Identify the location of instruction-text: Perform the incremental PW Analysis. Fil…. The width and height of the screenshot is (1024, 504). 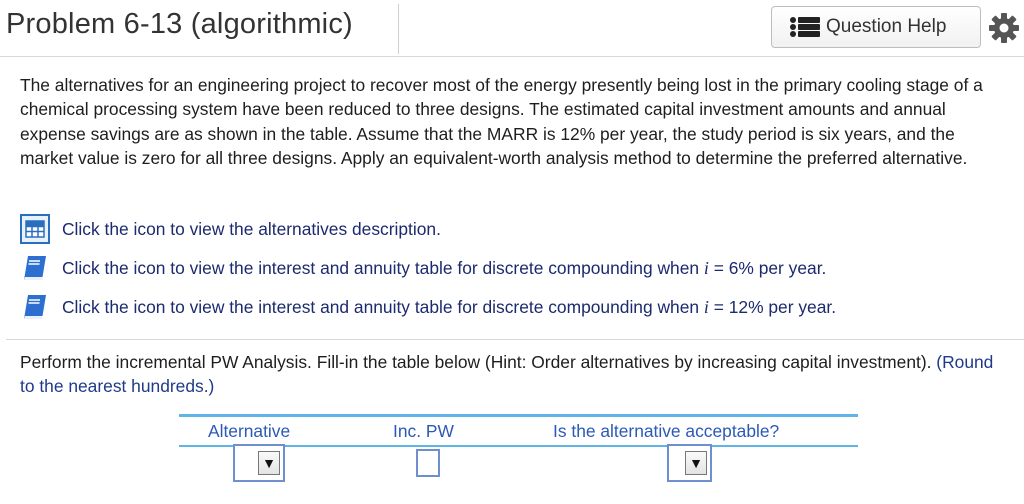
(515, 374).